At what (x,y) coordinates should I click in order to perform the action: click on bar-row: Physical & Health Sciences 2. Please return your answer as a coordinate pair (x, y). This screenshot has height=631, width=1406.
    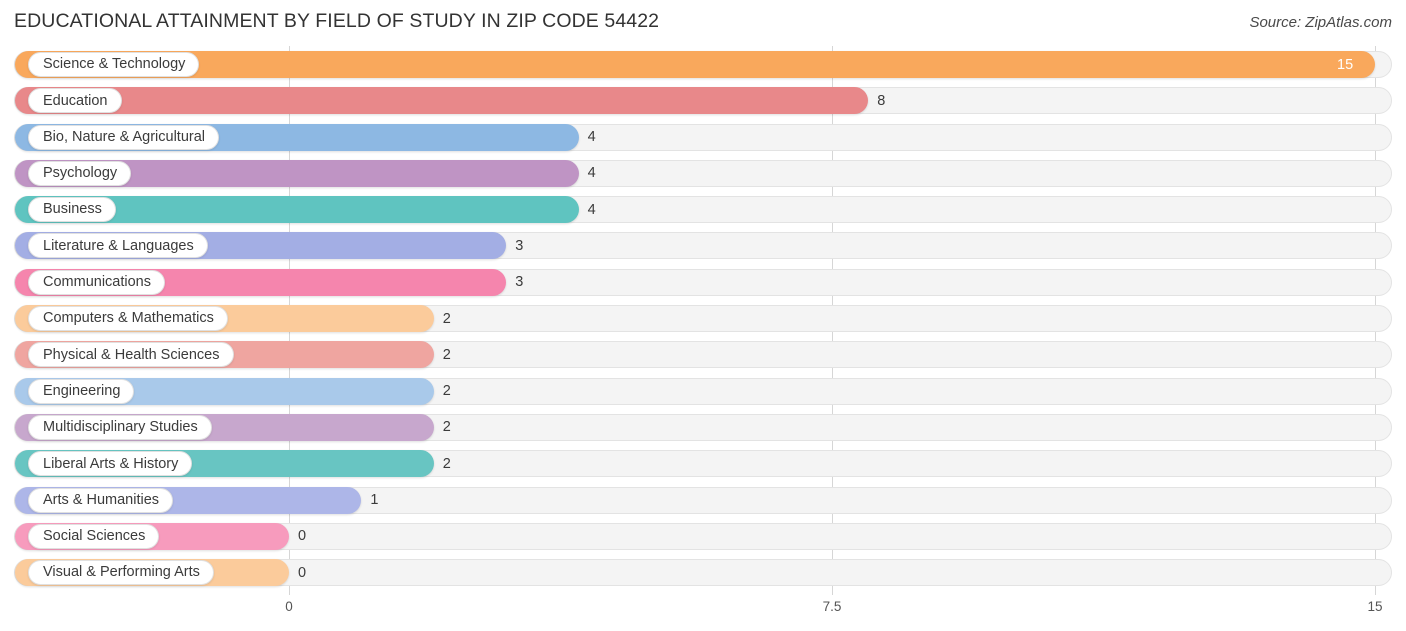
    Looking at the image, I should click on (703, 354).